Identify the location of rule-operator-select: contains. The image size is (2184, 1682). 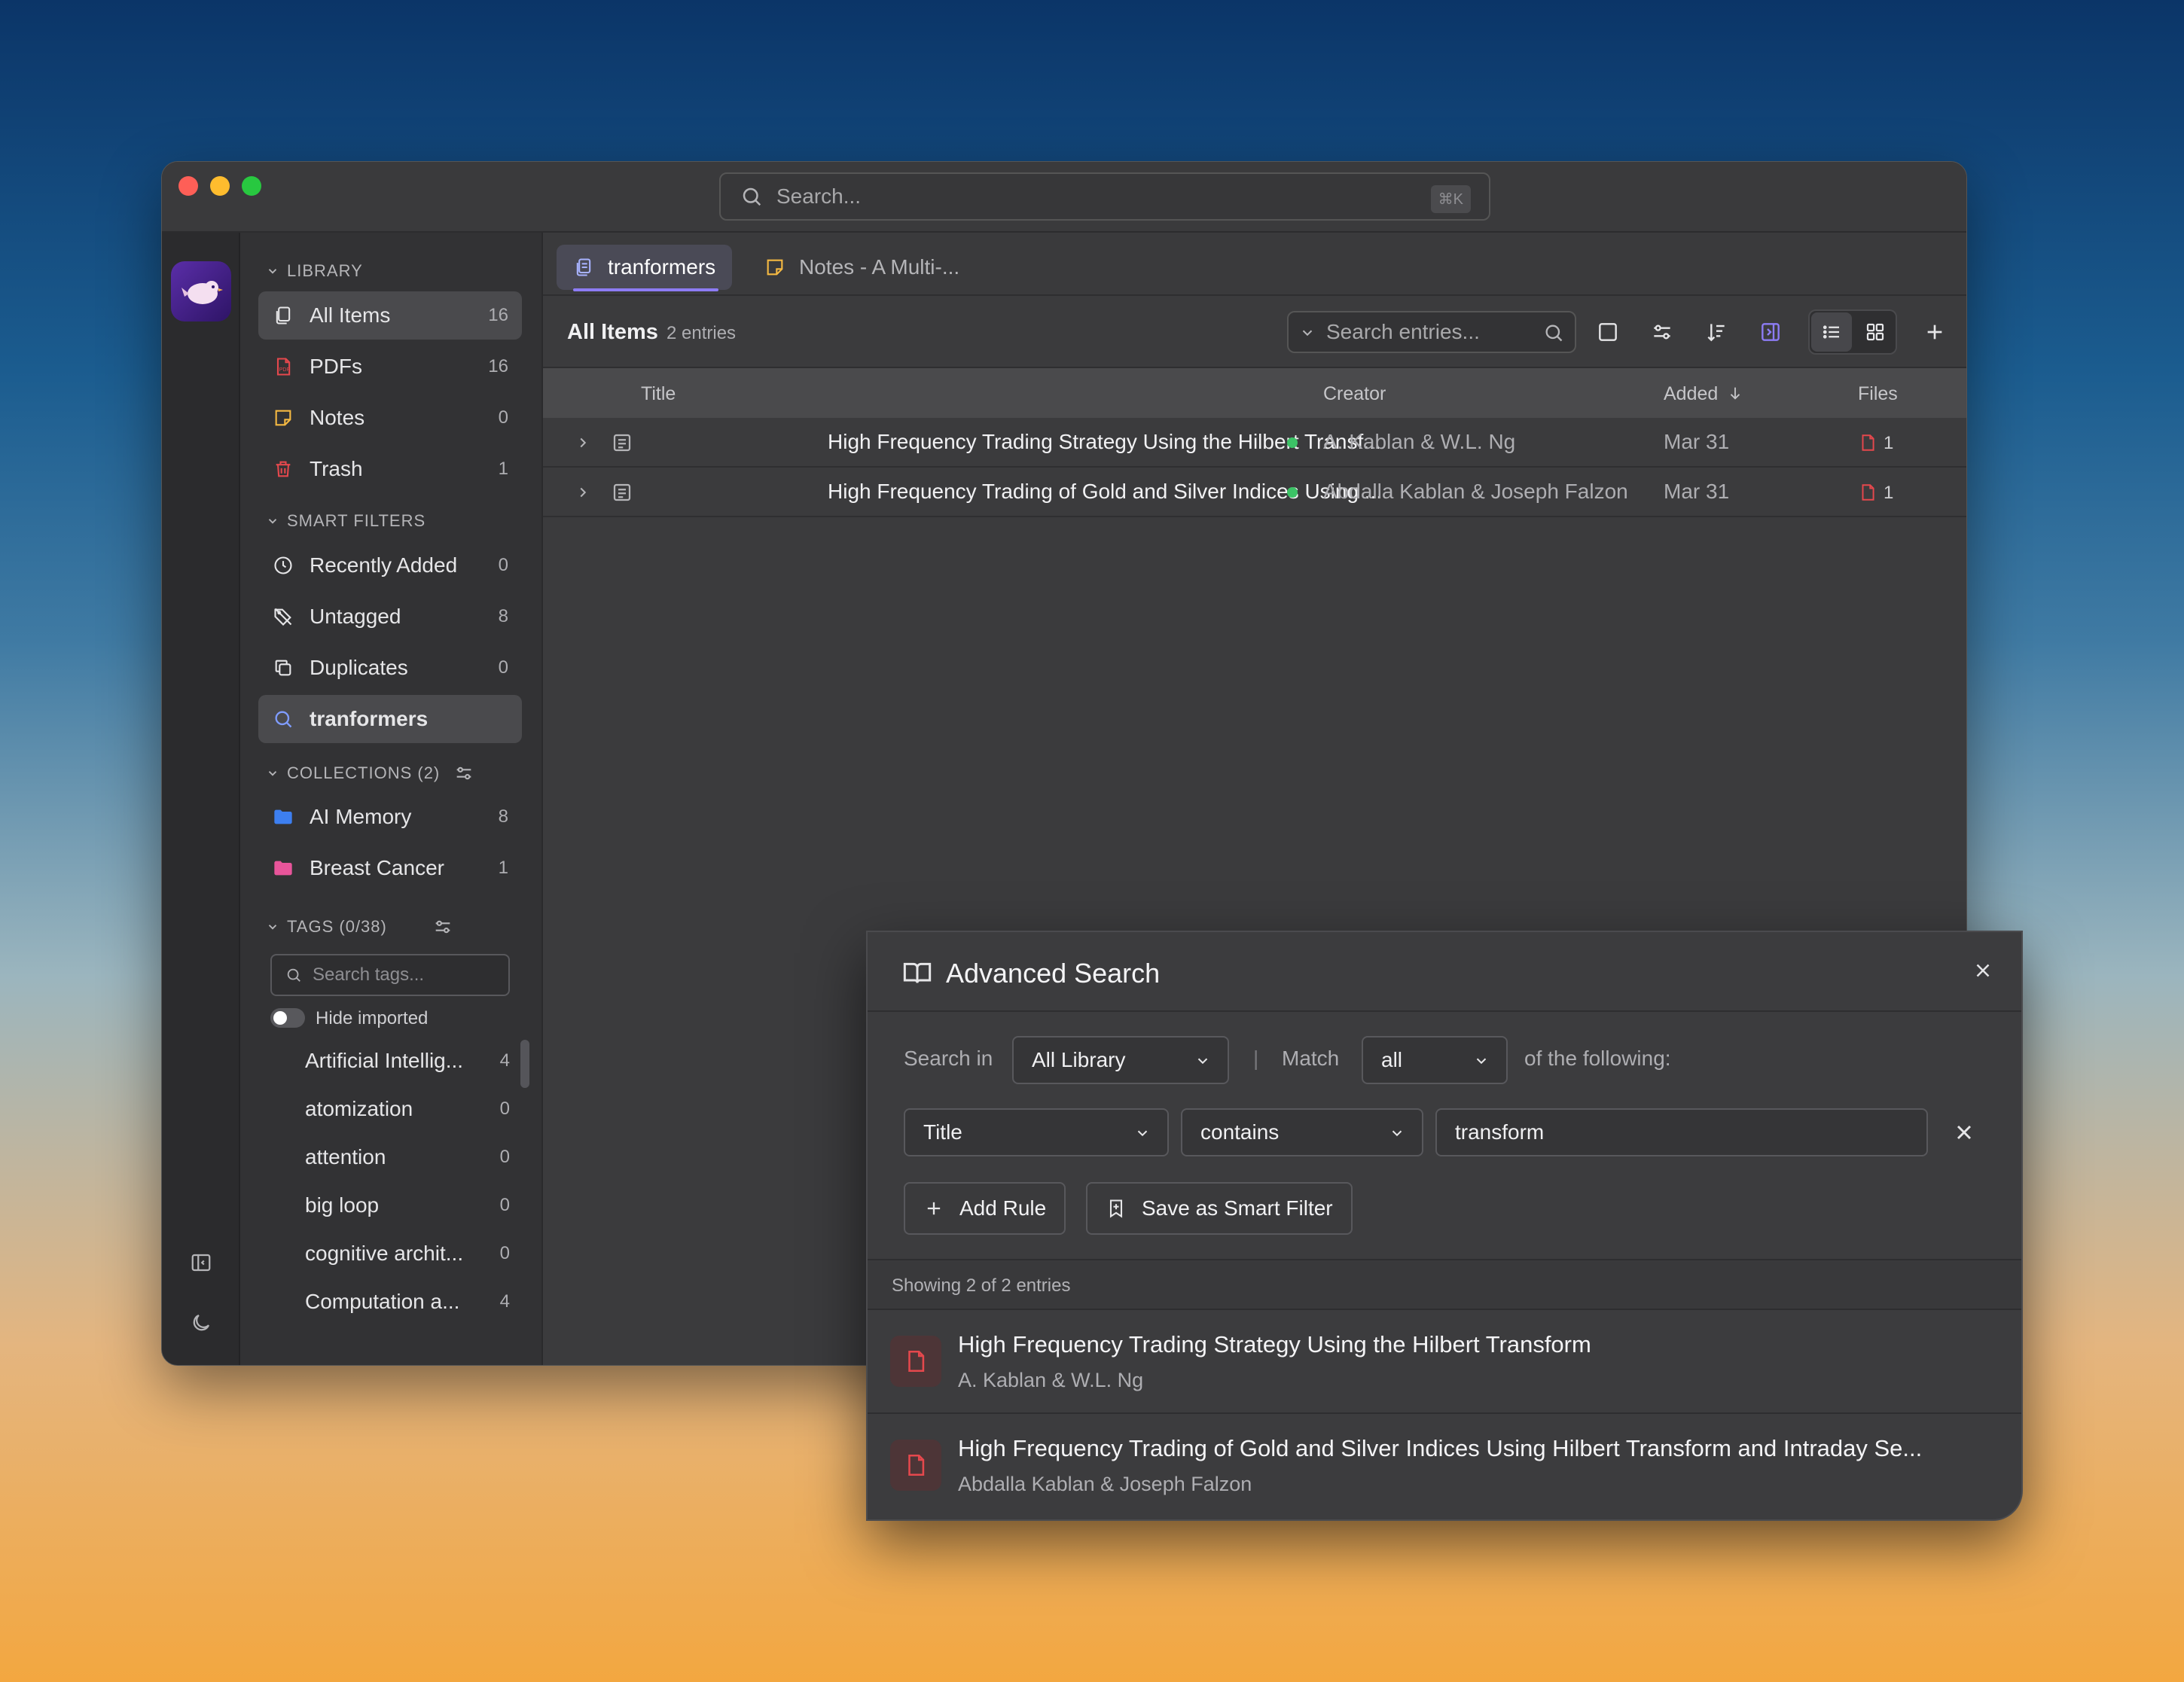
(1302, 1132).